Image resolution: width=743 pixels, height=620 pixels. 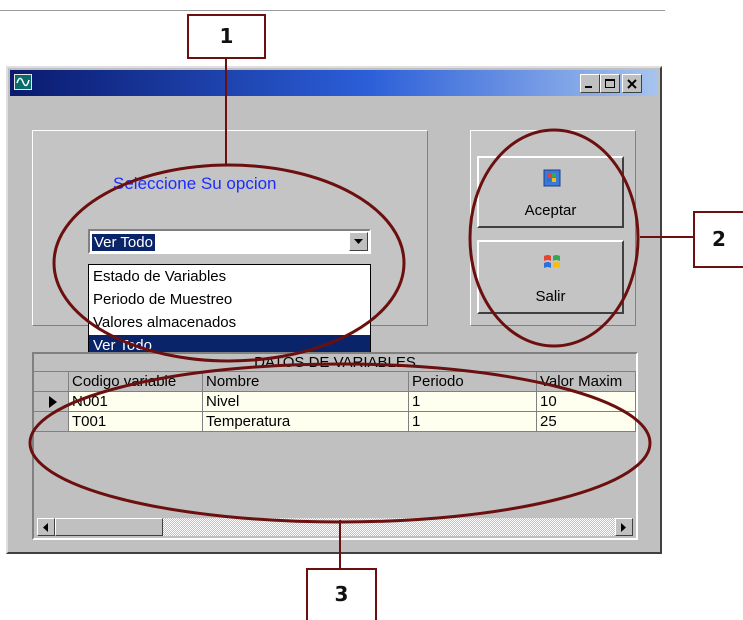 I want to click on callout-2: 2, so click(x=718, y=239).